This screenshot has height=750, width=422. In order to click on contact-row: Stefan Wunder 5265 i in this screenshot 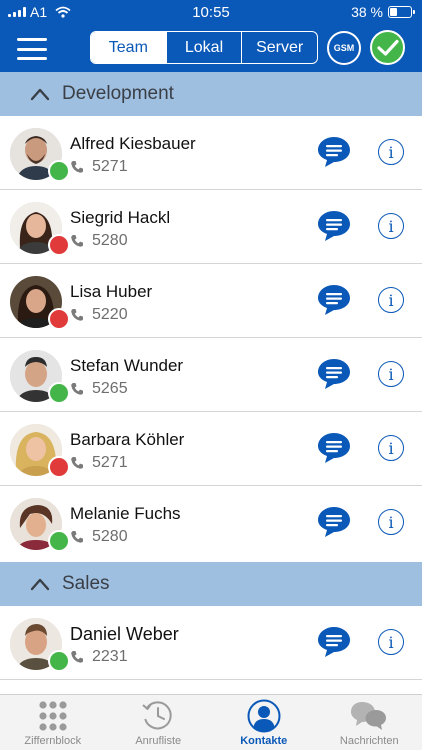, I will do `click(211, 375)`.